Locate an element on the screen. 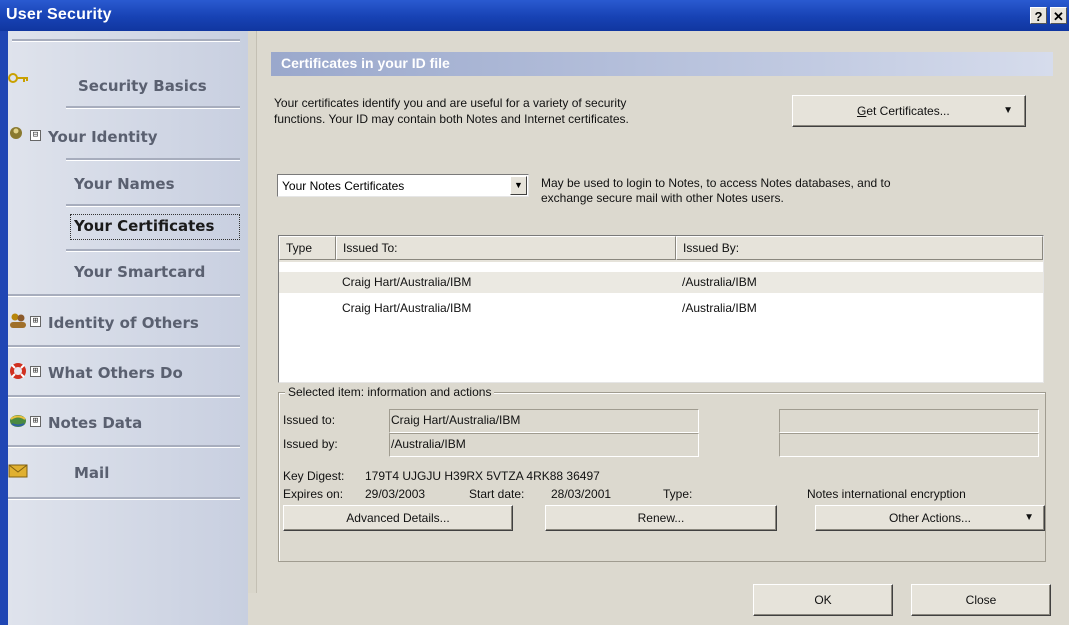 The height and width of the screenshot is (625, 1069). sidebar-item-your-smartcard: Your Smartcard is located at coordinates (128, 275).